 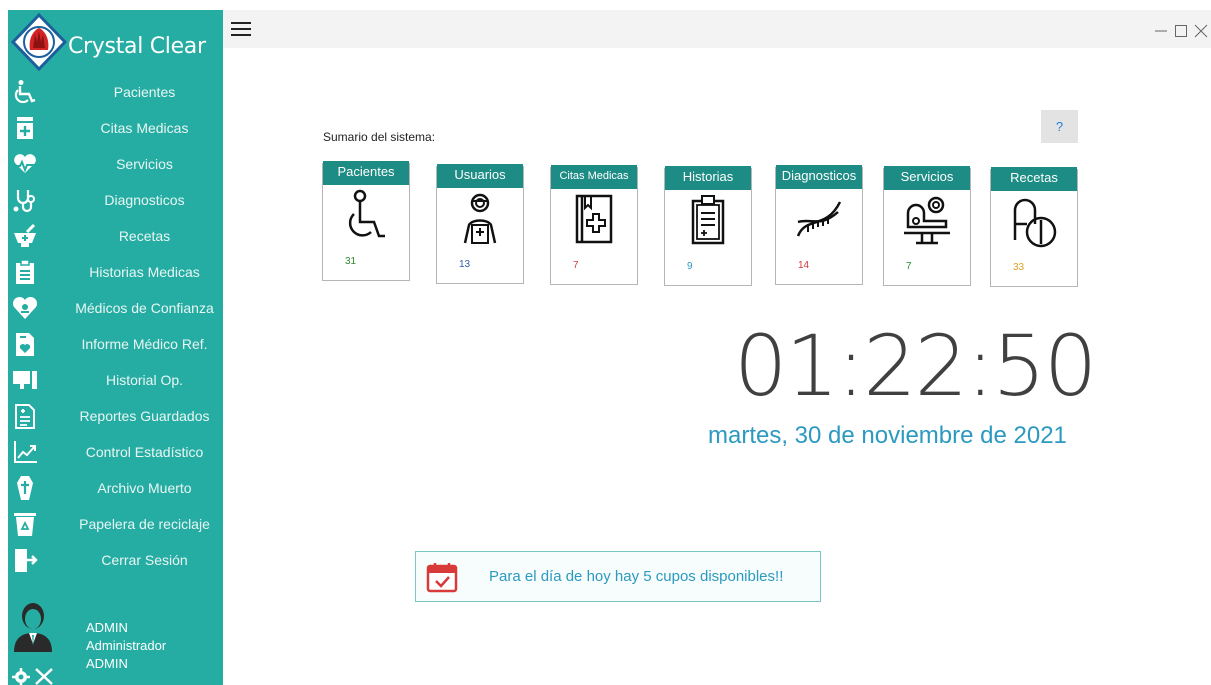 I want to click on logout-icon, so click(x=26, y=560).